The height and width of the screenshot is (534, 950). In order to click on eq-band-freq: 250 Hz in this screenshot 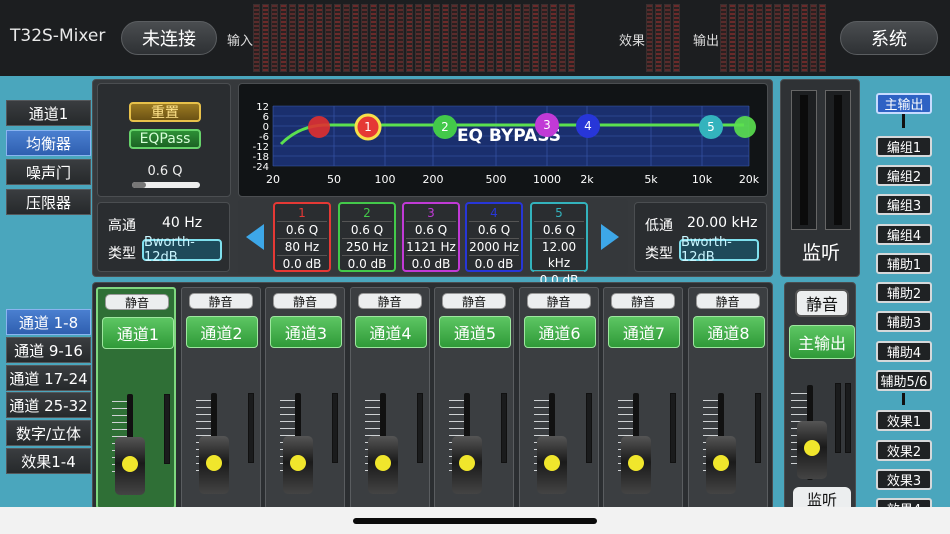, I will do `click(367, 247)`.